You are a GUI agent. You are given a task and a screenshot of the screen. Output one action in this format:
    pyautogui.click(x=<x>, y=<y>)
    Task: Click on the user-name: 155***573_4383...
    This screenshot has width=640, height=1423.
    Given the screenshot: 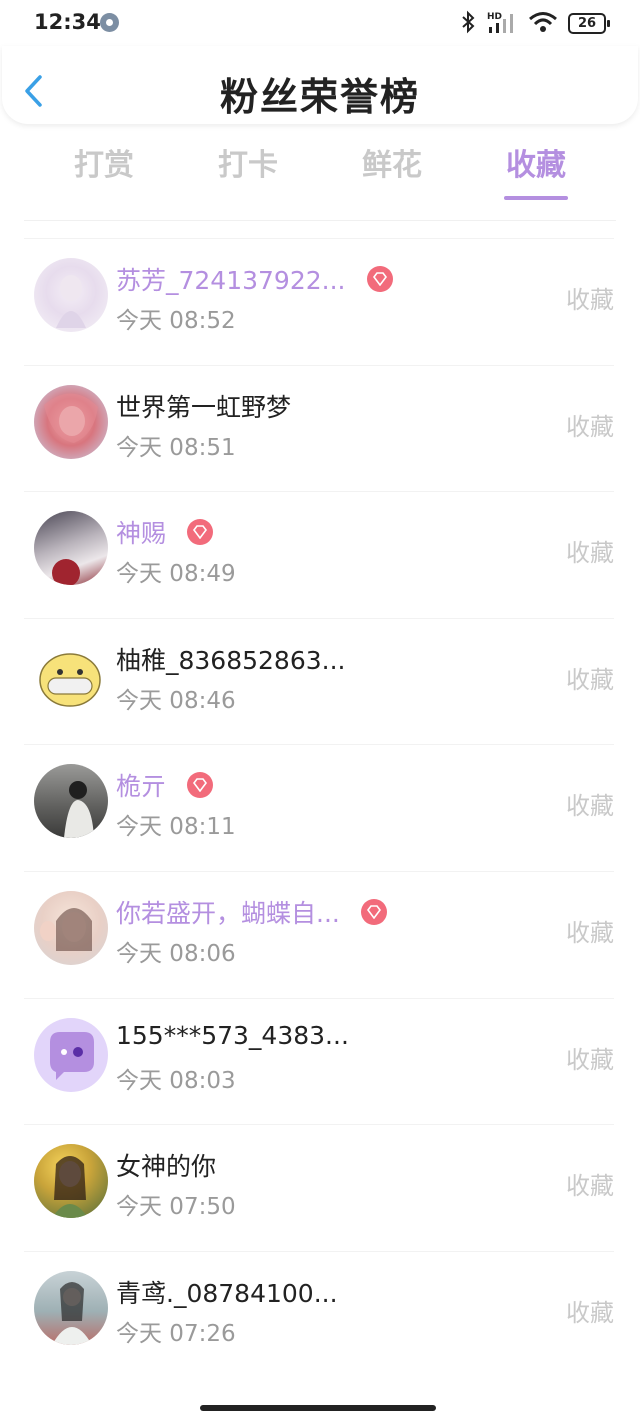 What is the action you would take?
    pyautogui.click(x=232, y=1035)
    